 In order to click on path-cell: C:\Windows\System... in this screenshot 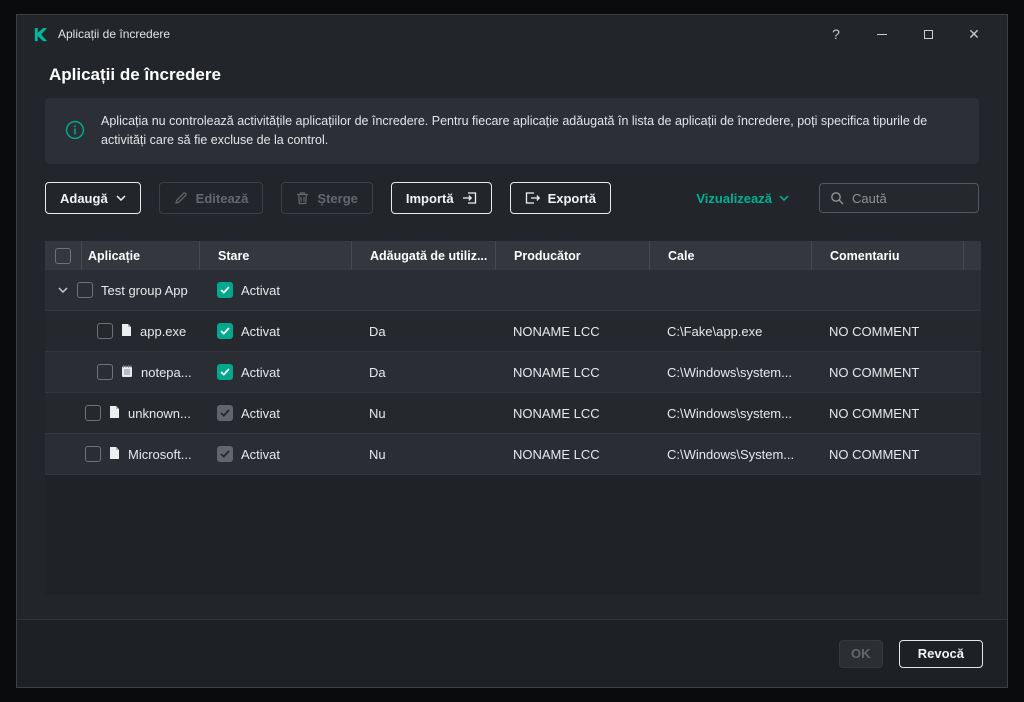, I will do `click(731, 454)`.